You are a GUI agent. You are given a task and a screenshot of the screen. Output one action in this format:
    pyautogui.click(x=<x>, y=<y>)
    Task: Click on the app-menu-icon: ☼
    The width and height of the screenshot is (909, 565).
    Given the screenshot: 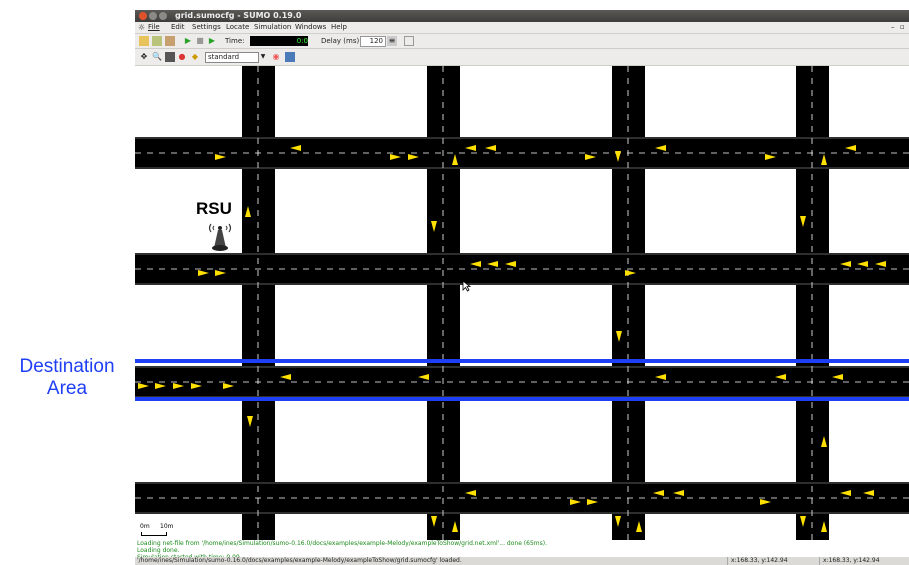 What is the action you would take?
    pyautogui.click(x=141, y=27)
    